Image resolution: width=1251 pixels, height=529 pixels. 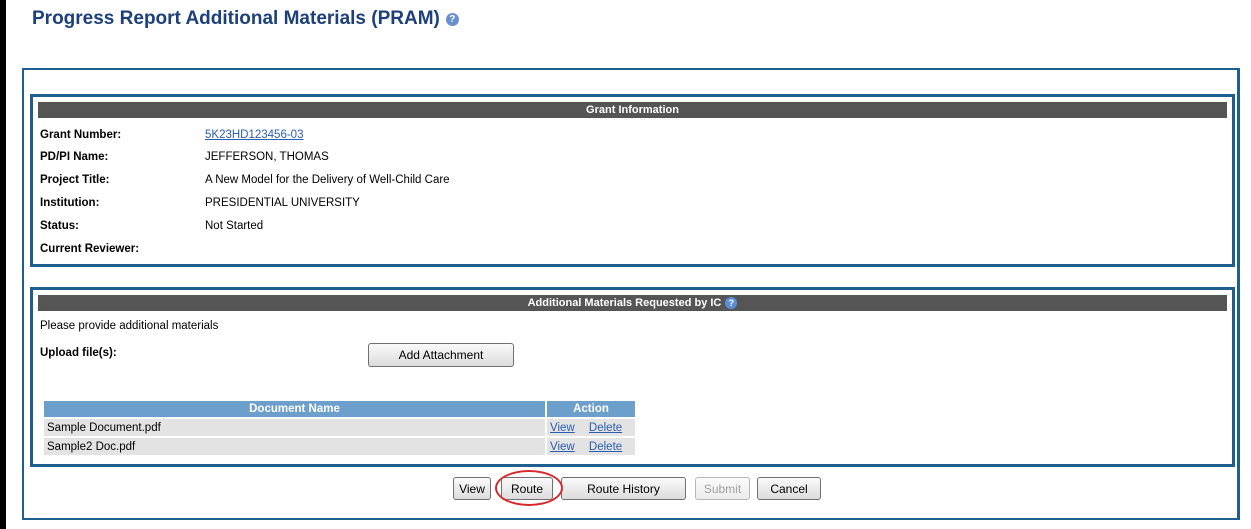 I want to click on document-name-cell: Sample2 Doc.pdf, so click(x=294, y=446).